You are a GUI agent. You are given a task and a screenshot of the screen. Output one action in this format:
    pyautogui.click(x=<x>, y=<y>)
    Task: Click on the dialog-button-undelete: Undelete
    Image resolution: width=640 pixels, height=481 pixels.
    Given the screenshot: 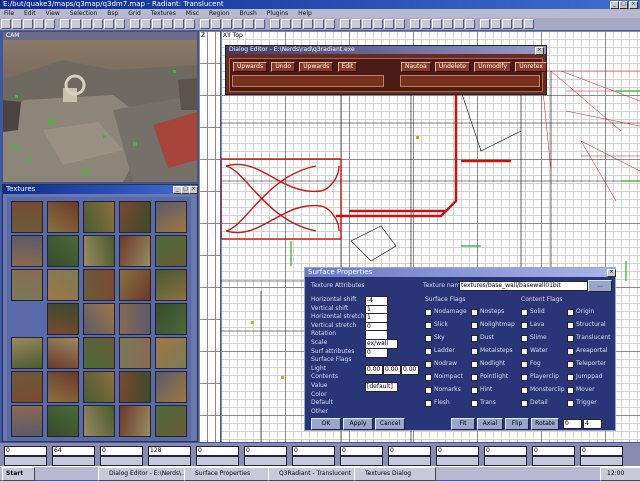 What is the action you would take?
    pyautogui.click(x=452, y=67)
    